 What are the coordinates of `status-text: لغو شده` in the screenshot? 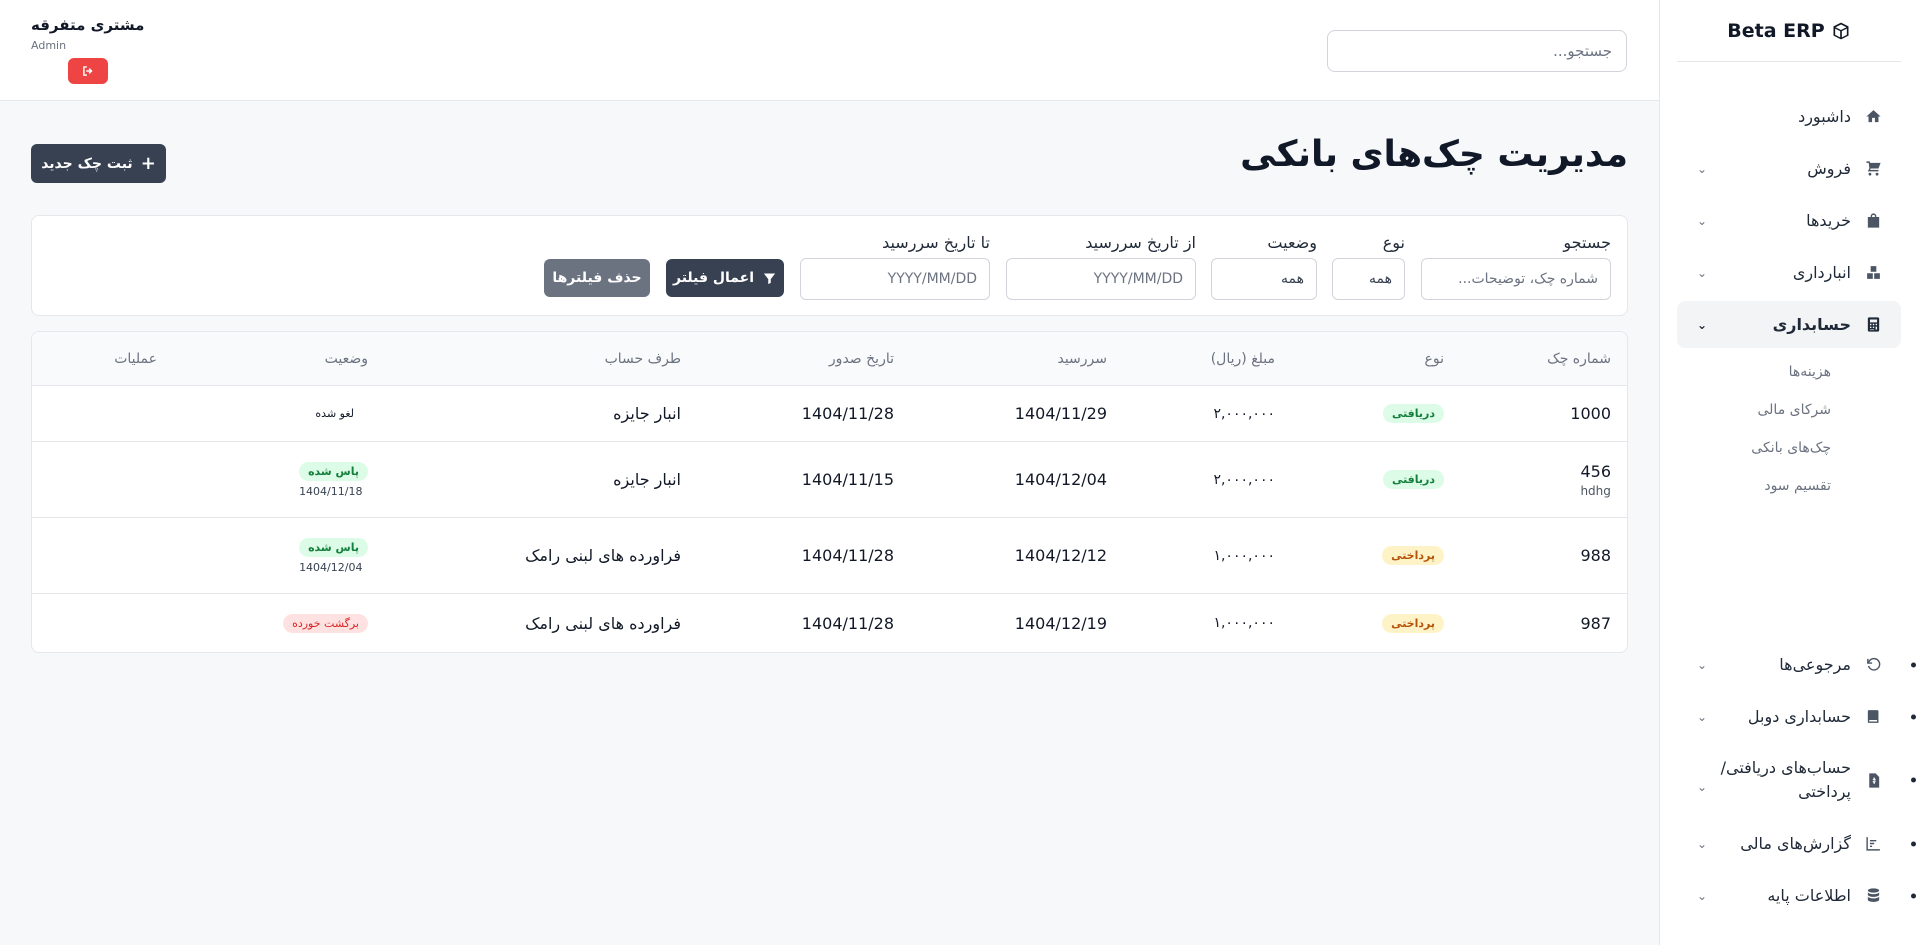 It's located at (334, 413).